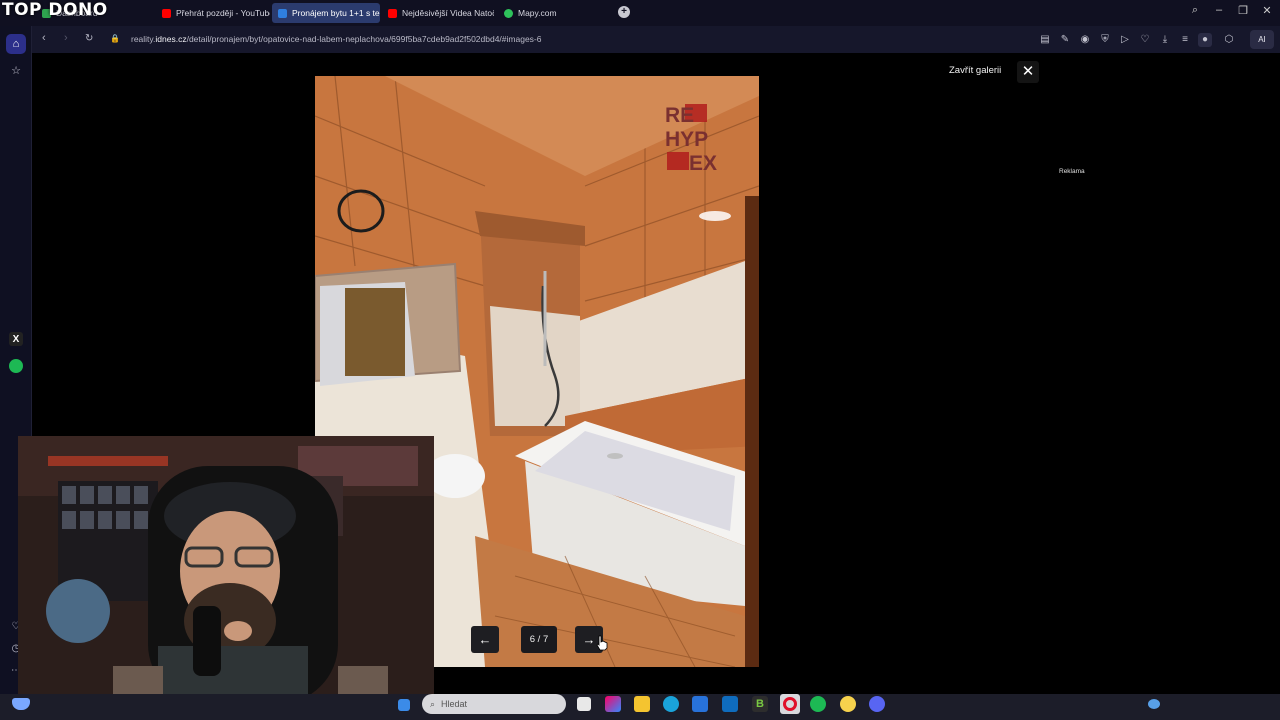  I want to click on tab-youtube-scary: Nejděsivější Videa Natoče, so click(438, 13).